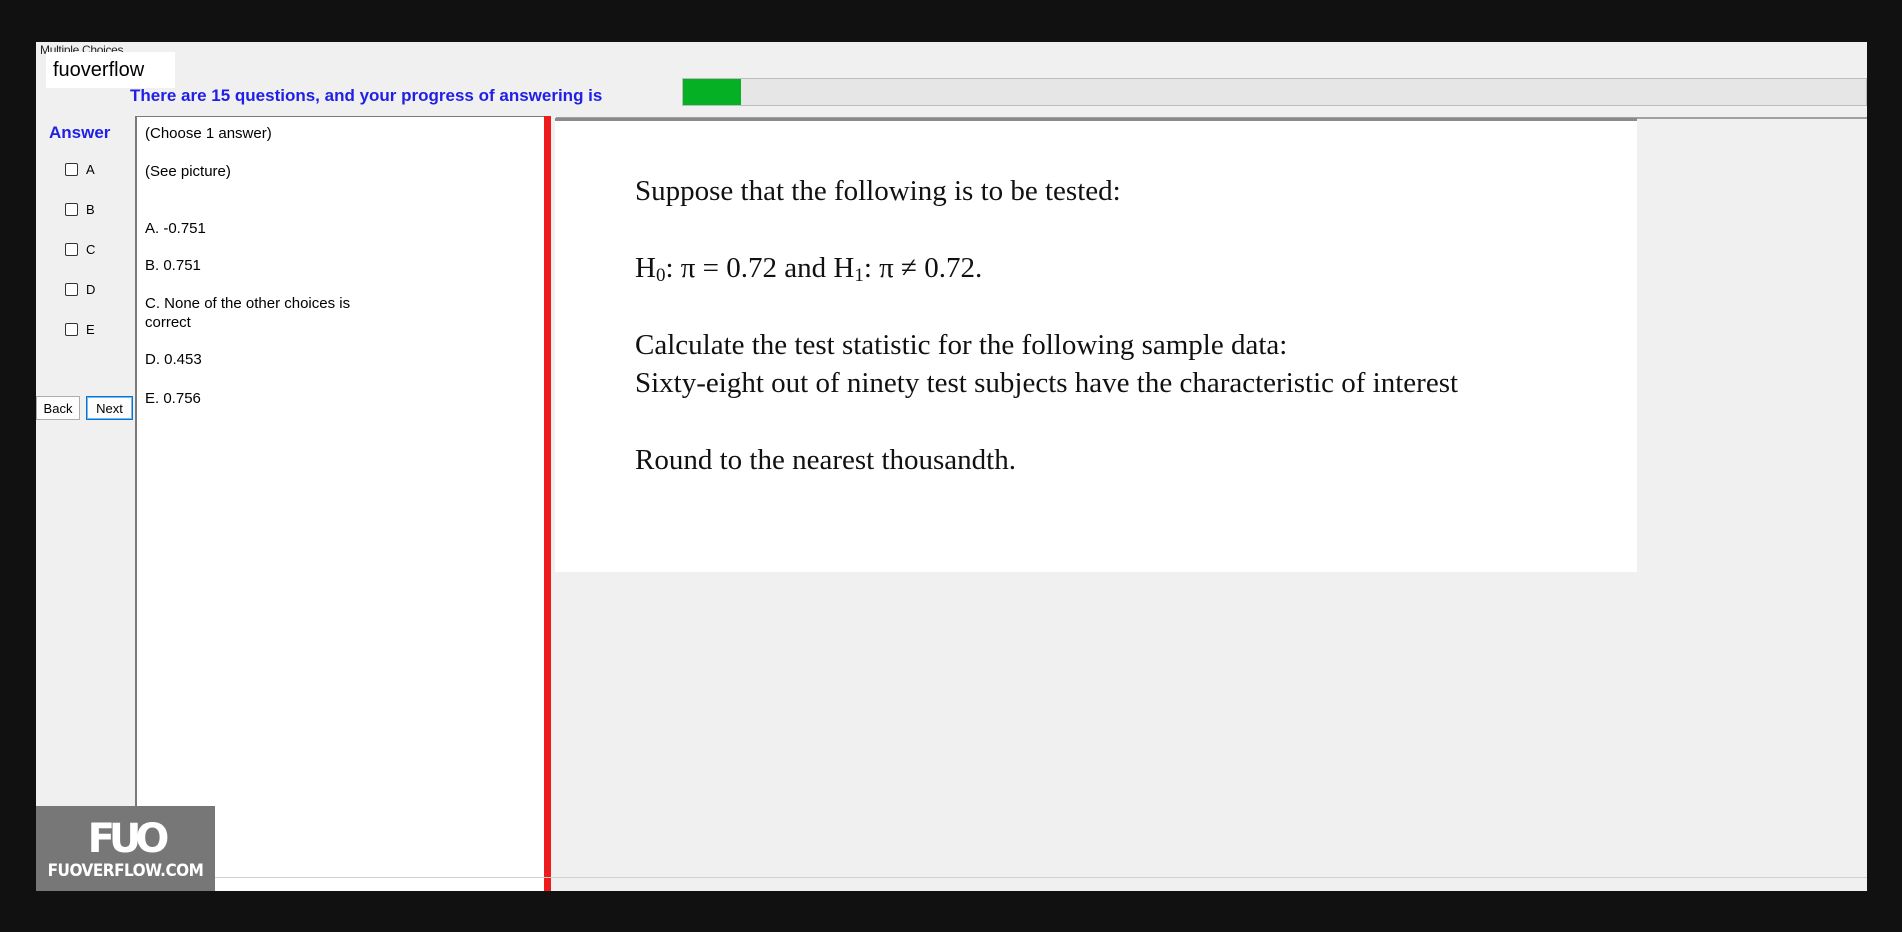  I want to click on choice-d: D. 0.453, so click(173, 359).